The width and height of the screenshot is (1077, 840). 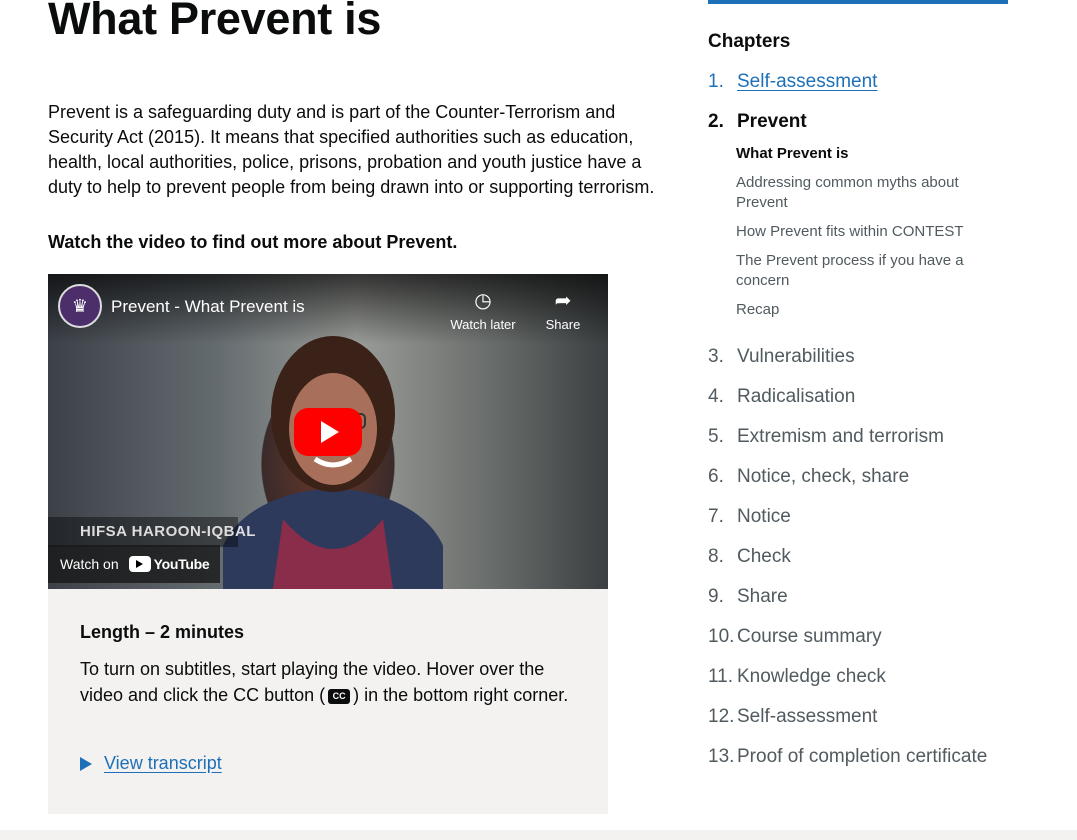 What do you see at coordinates (339, 696) in the screenshot?
I see `cc-icon: CC` at bounding box center [339, 696].